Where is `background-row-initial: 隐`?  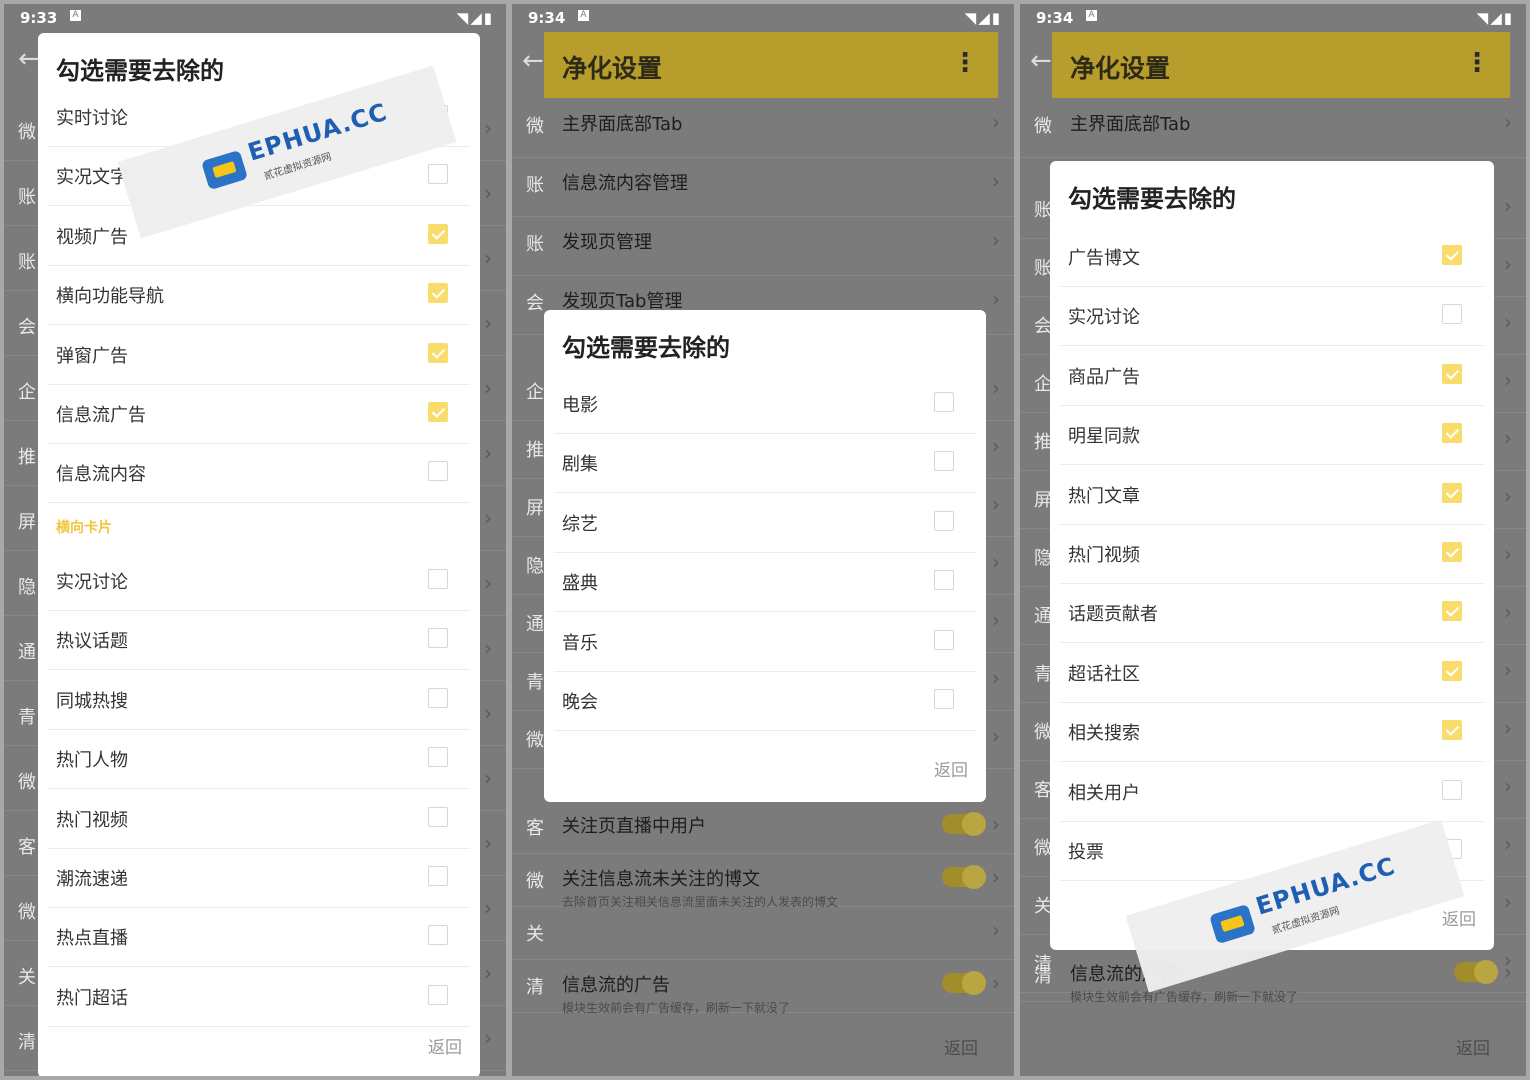
background-row-initial: 隐 is located at coordinates (27, 587).